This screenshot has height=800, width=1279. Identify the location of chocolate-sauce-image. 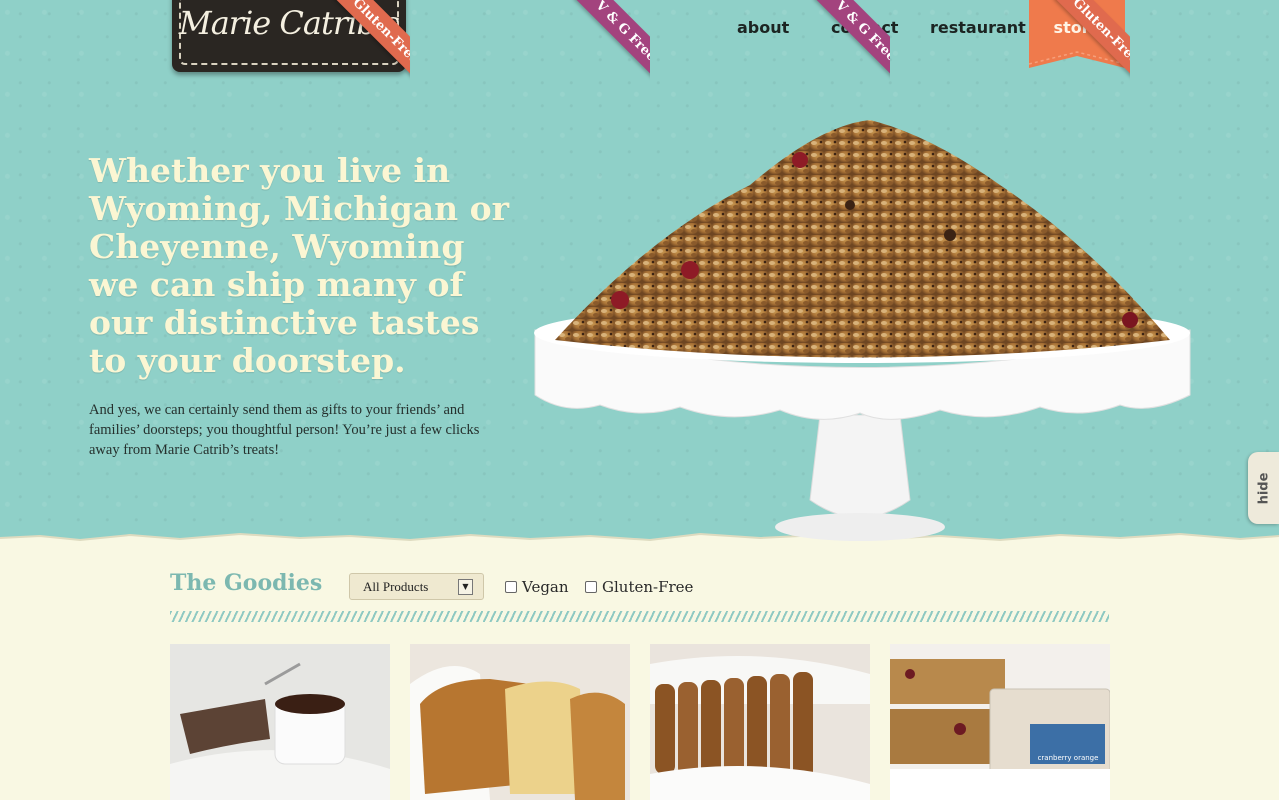
(280, 722).